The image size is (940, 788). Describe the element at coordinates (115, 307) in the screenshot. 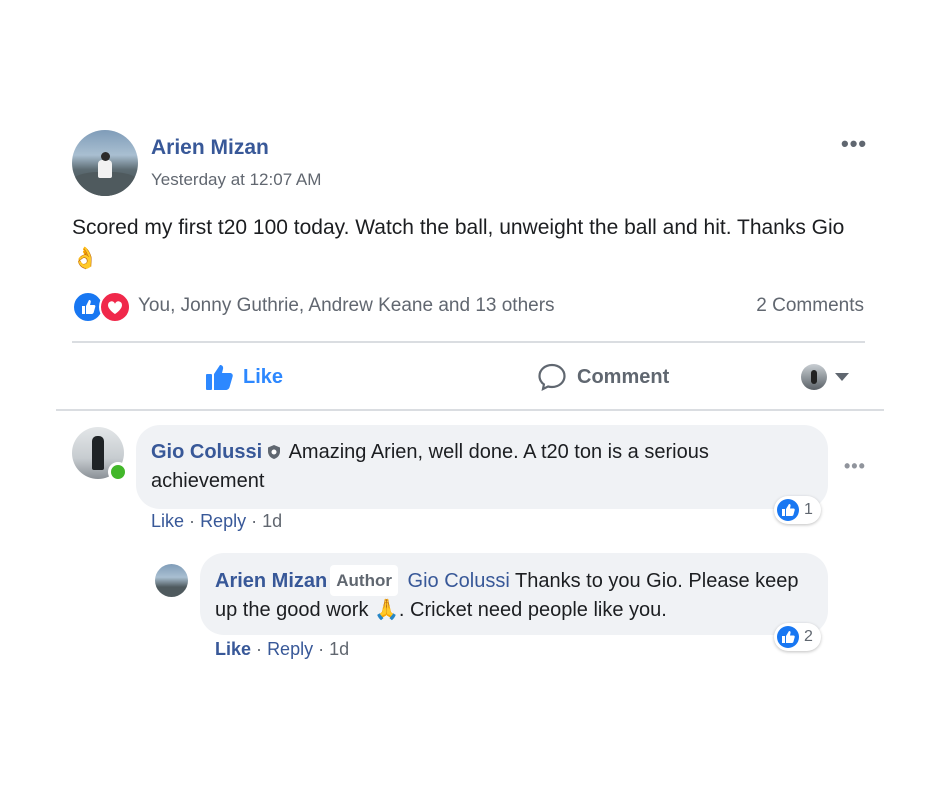

I see `love-reaction-icon` at that location.